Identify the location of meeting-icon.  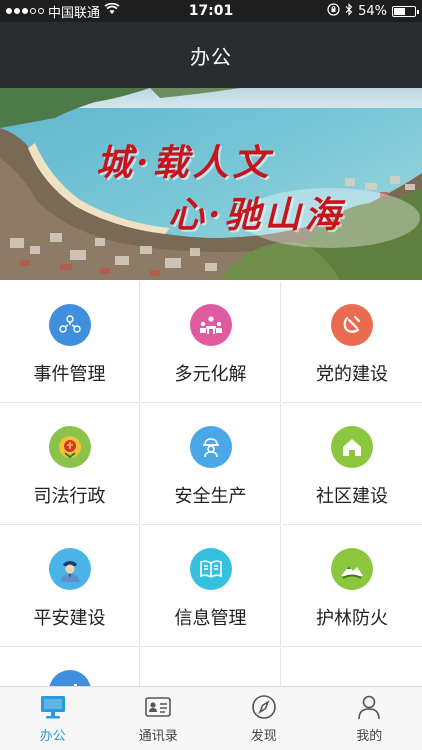
(210, 325).